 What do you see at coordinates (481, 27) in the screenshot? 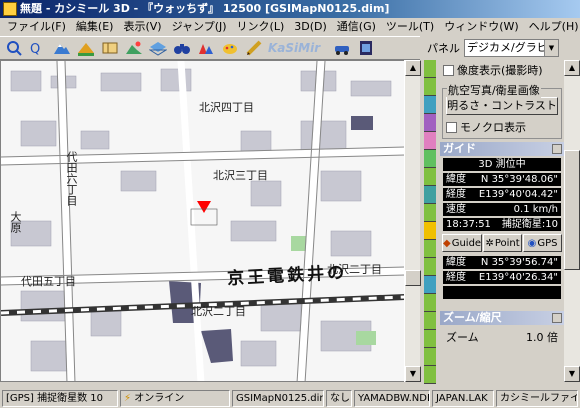
I see `menu-window: ウィンドウ(W)` at bounding box center [481, 27].